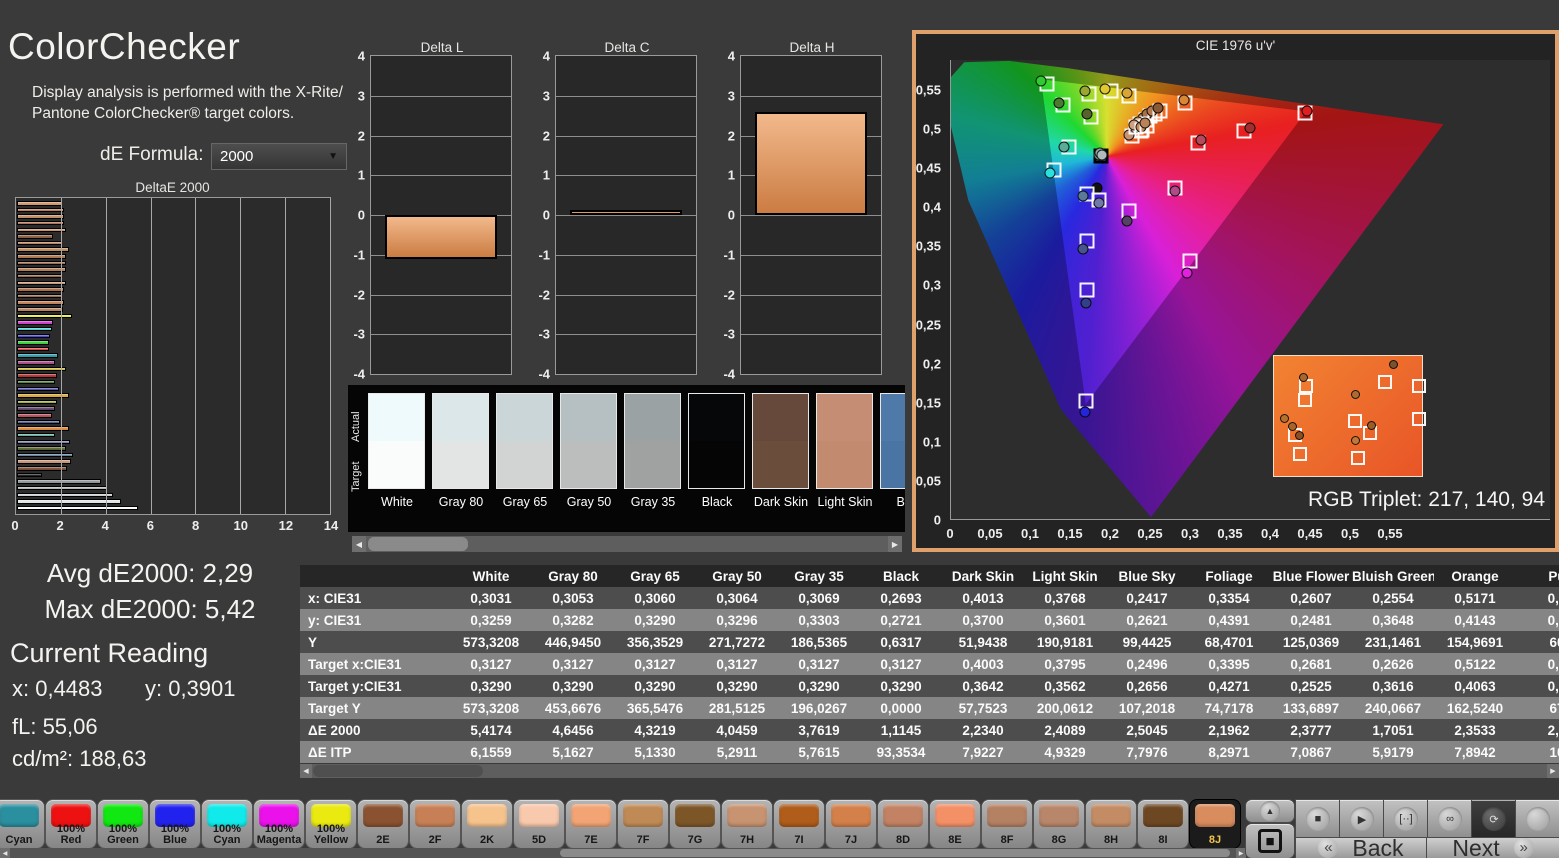  I want to click on patch-color-chip, so click(19, 815).